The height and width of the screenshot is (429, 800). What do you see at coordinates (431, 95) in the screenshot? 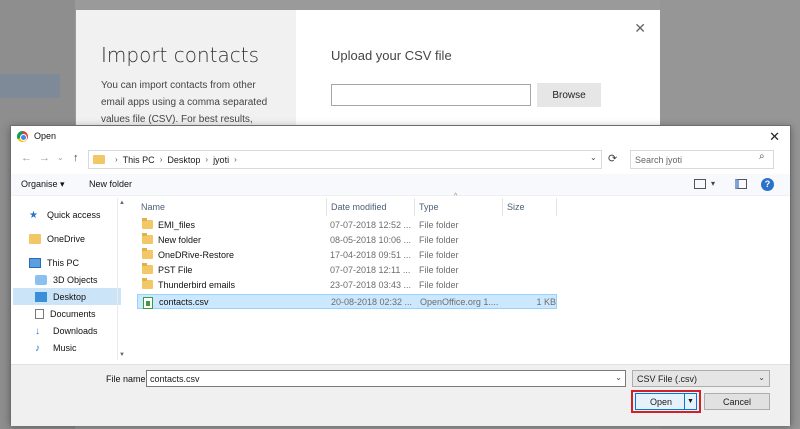
I see `csv-file-input` at bounding box center [431, 95].